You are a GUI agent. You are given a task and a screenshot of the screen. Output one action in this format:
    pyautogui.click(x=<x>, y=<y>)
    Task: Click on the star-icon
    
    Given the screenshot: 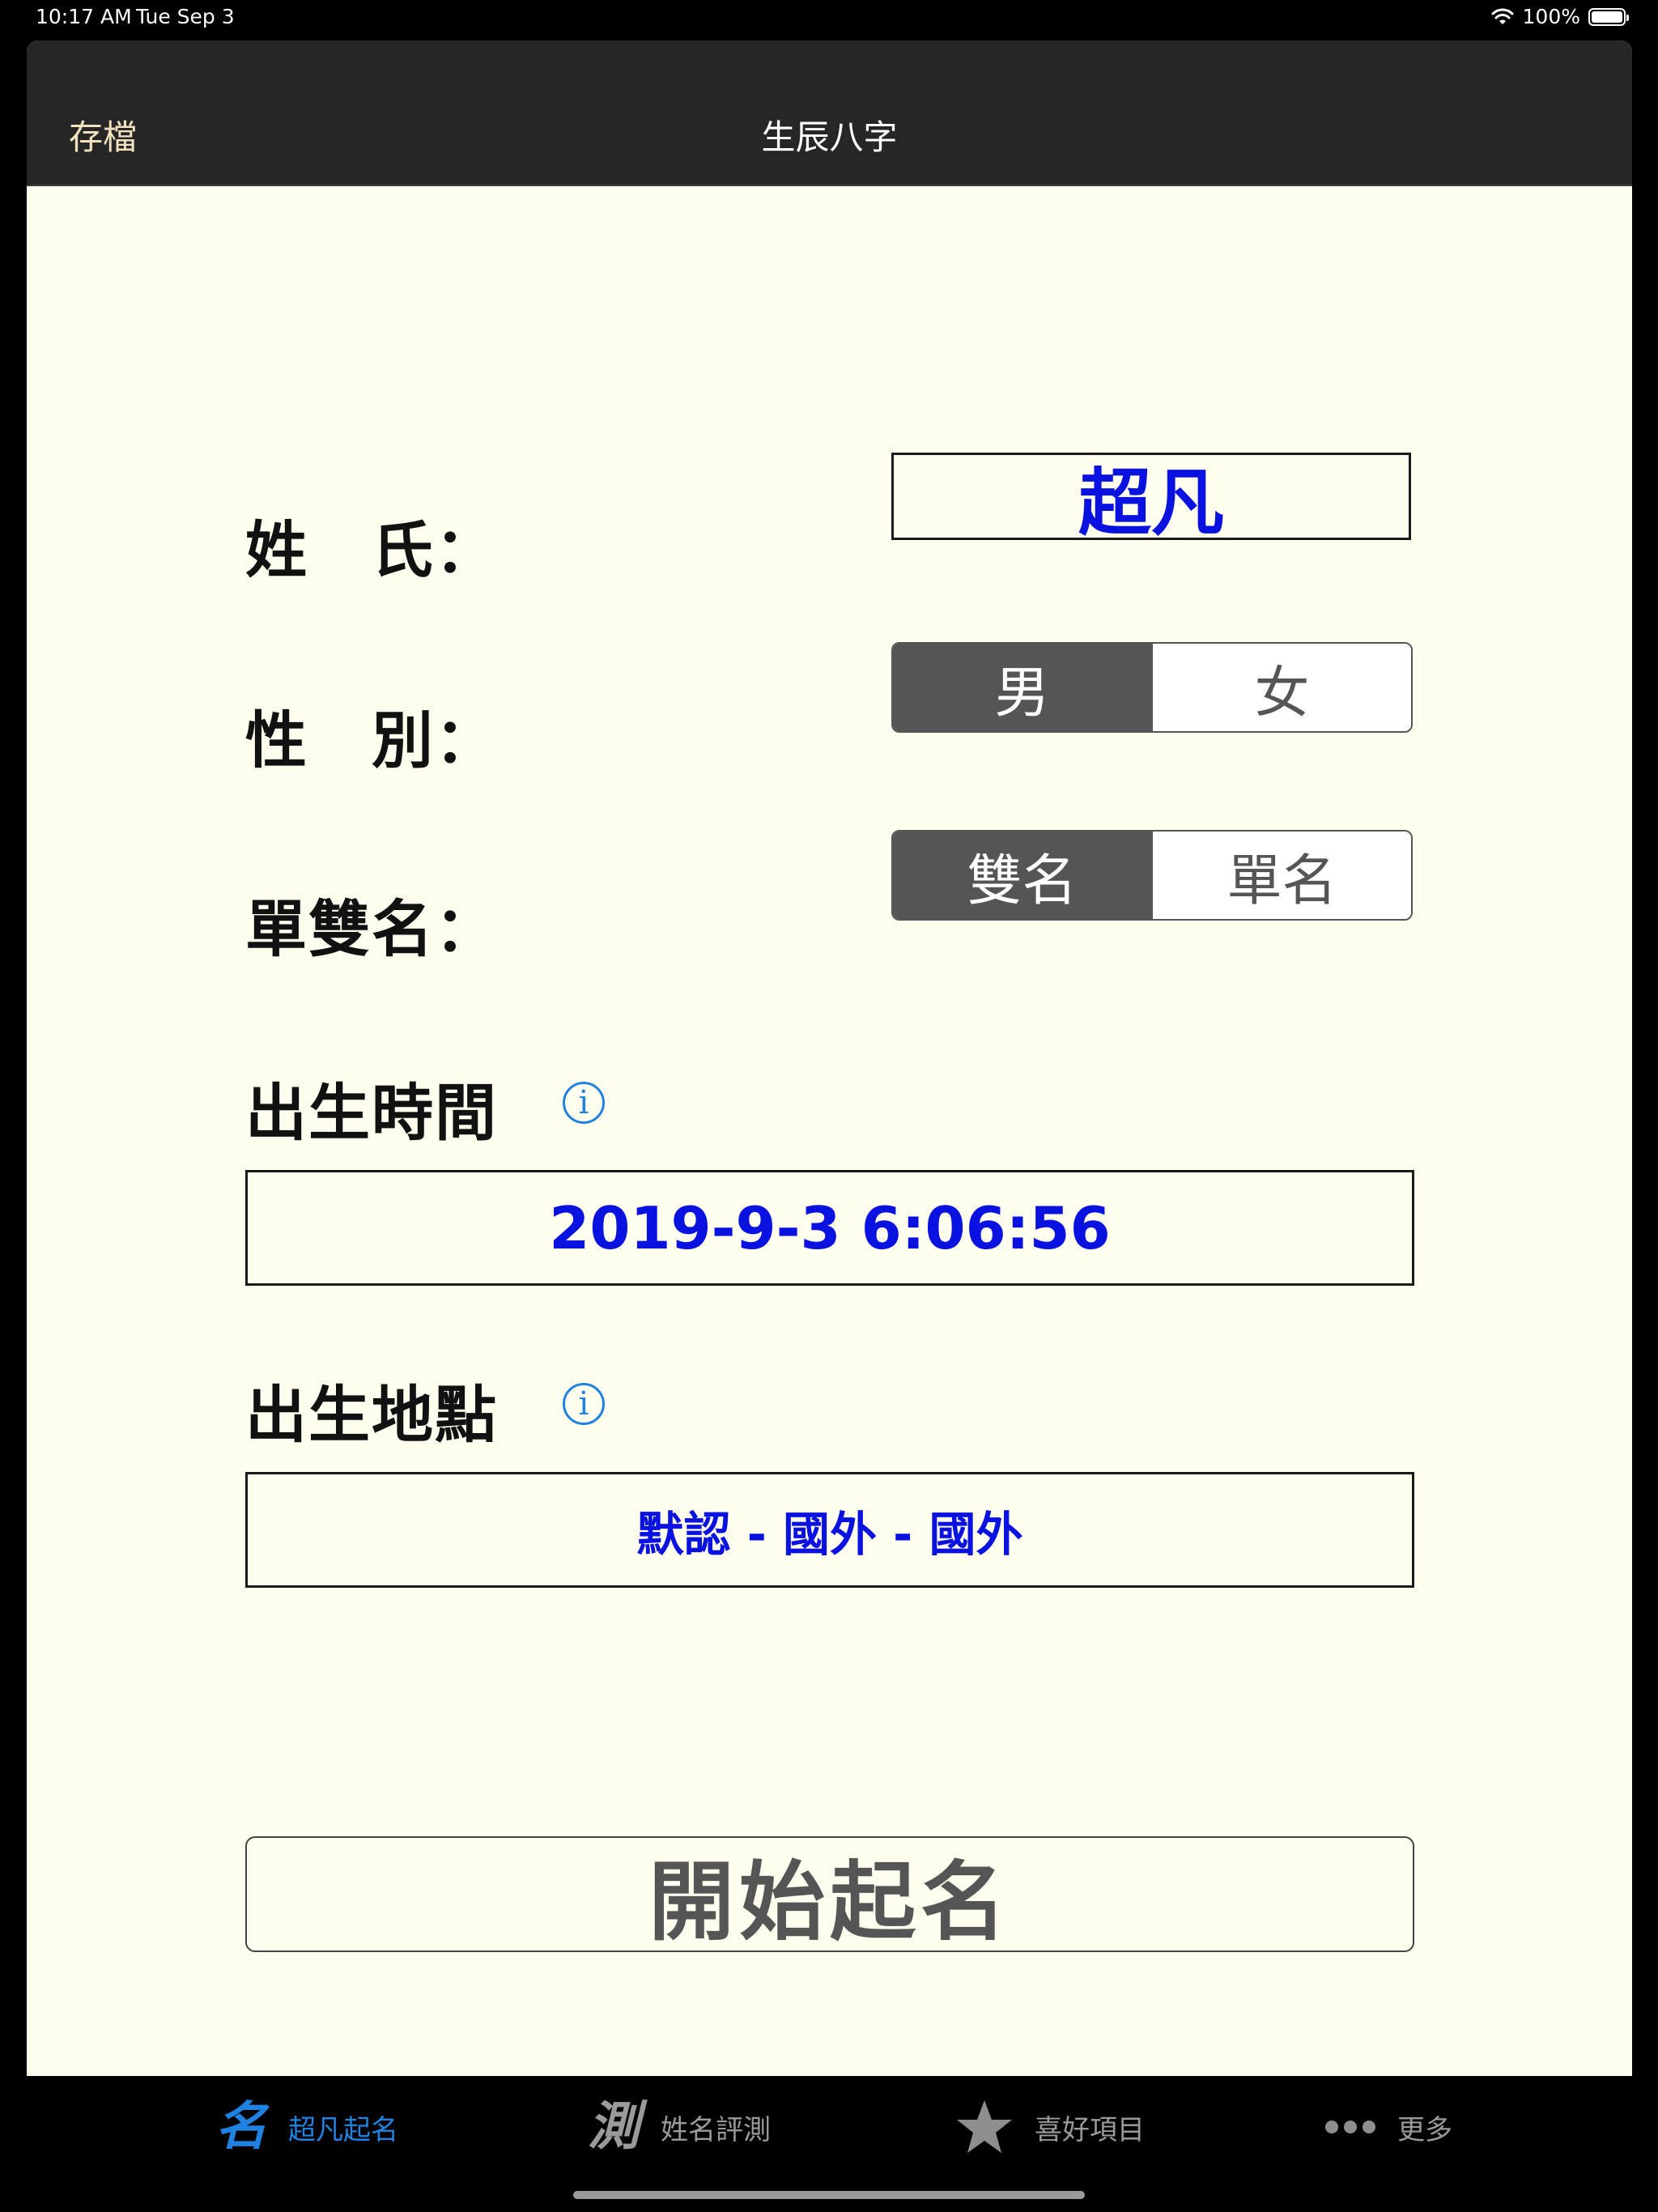 What is the action you would take?
    pyautogui.click(x=984, y=2127)
    